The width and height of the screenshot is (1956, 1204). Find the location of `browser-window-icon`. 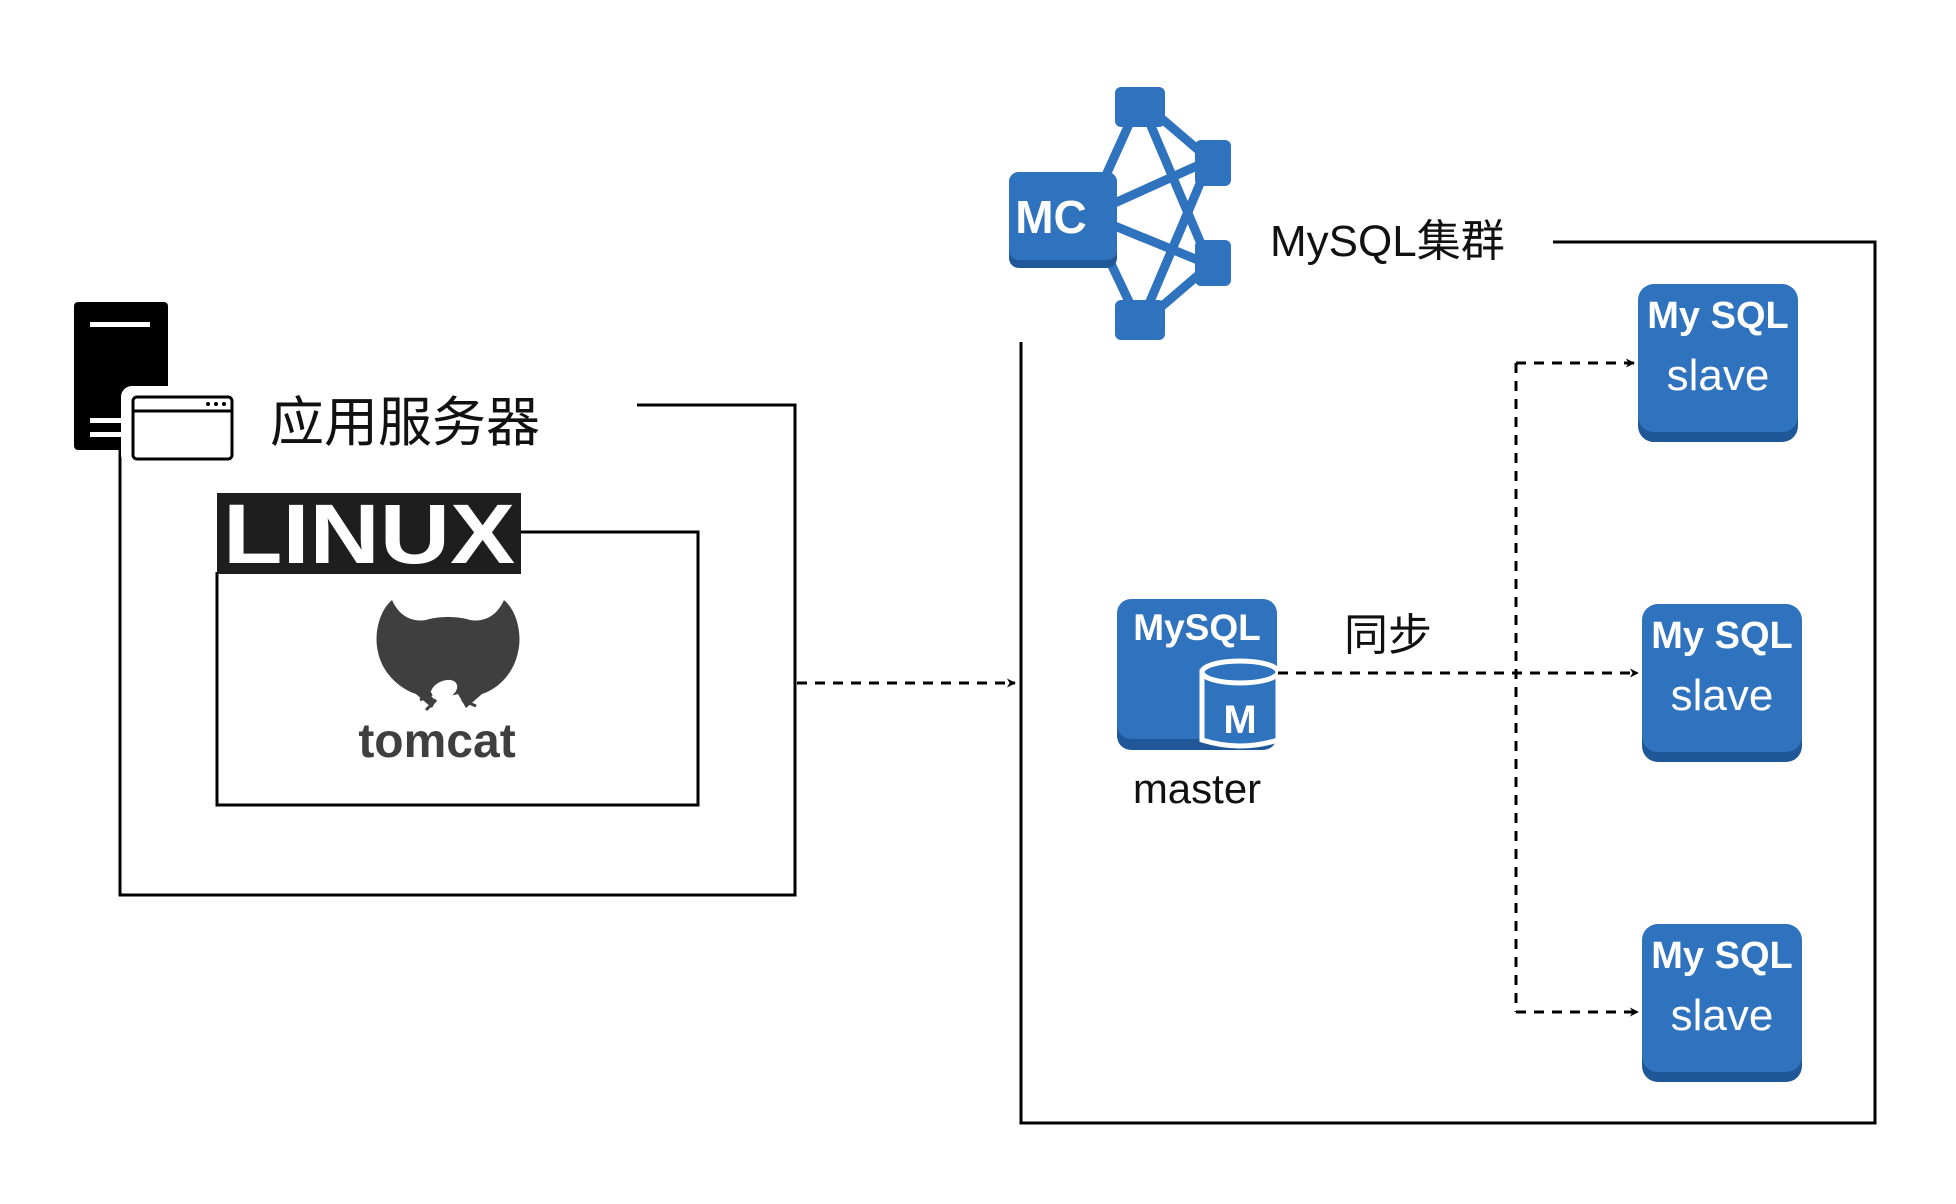

browser-window-icon is located at coordinates (181, 426).